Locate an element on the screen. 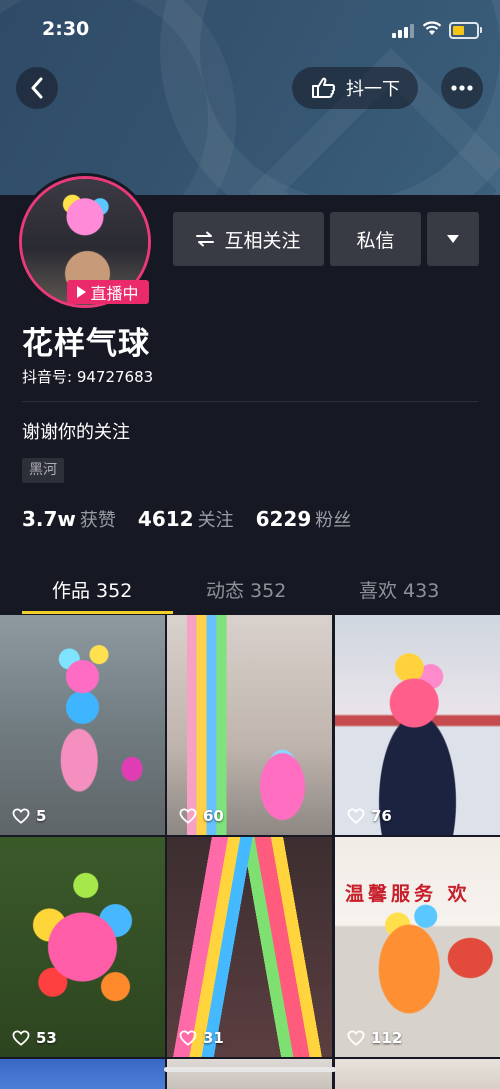  stat-followers: 6229 粉丝 is located at coordinates (304, 519).